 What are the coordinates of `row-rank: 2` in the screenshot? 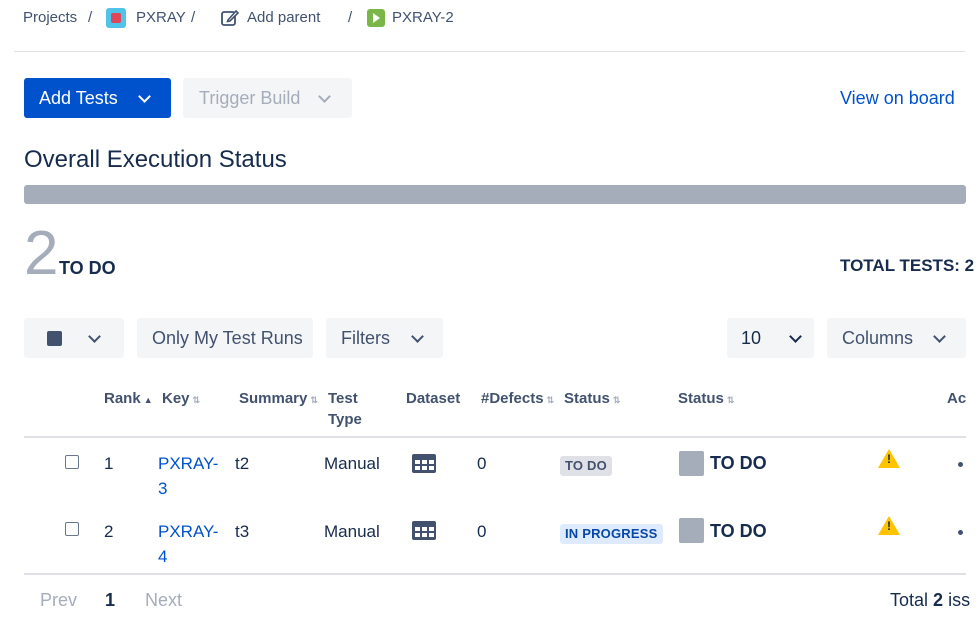 It's located at (109, 531).